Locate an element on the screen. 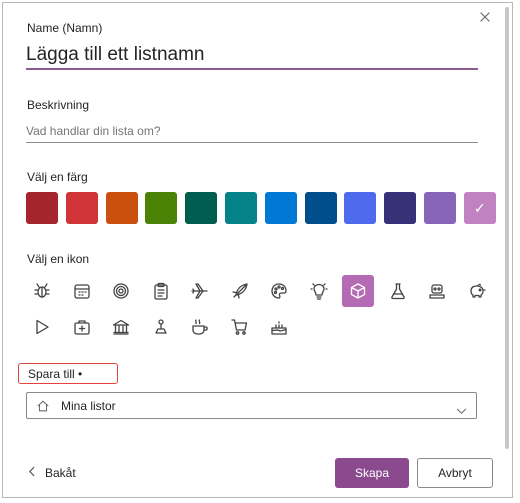  bug-icon is located at coordinates (42, 291).